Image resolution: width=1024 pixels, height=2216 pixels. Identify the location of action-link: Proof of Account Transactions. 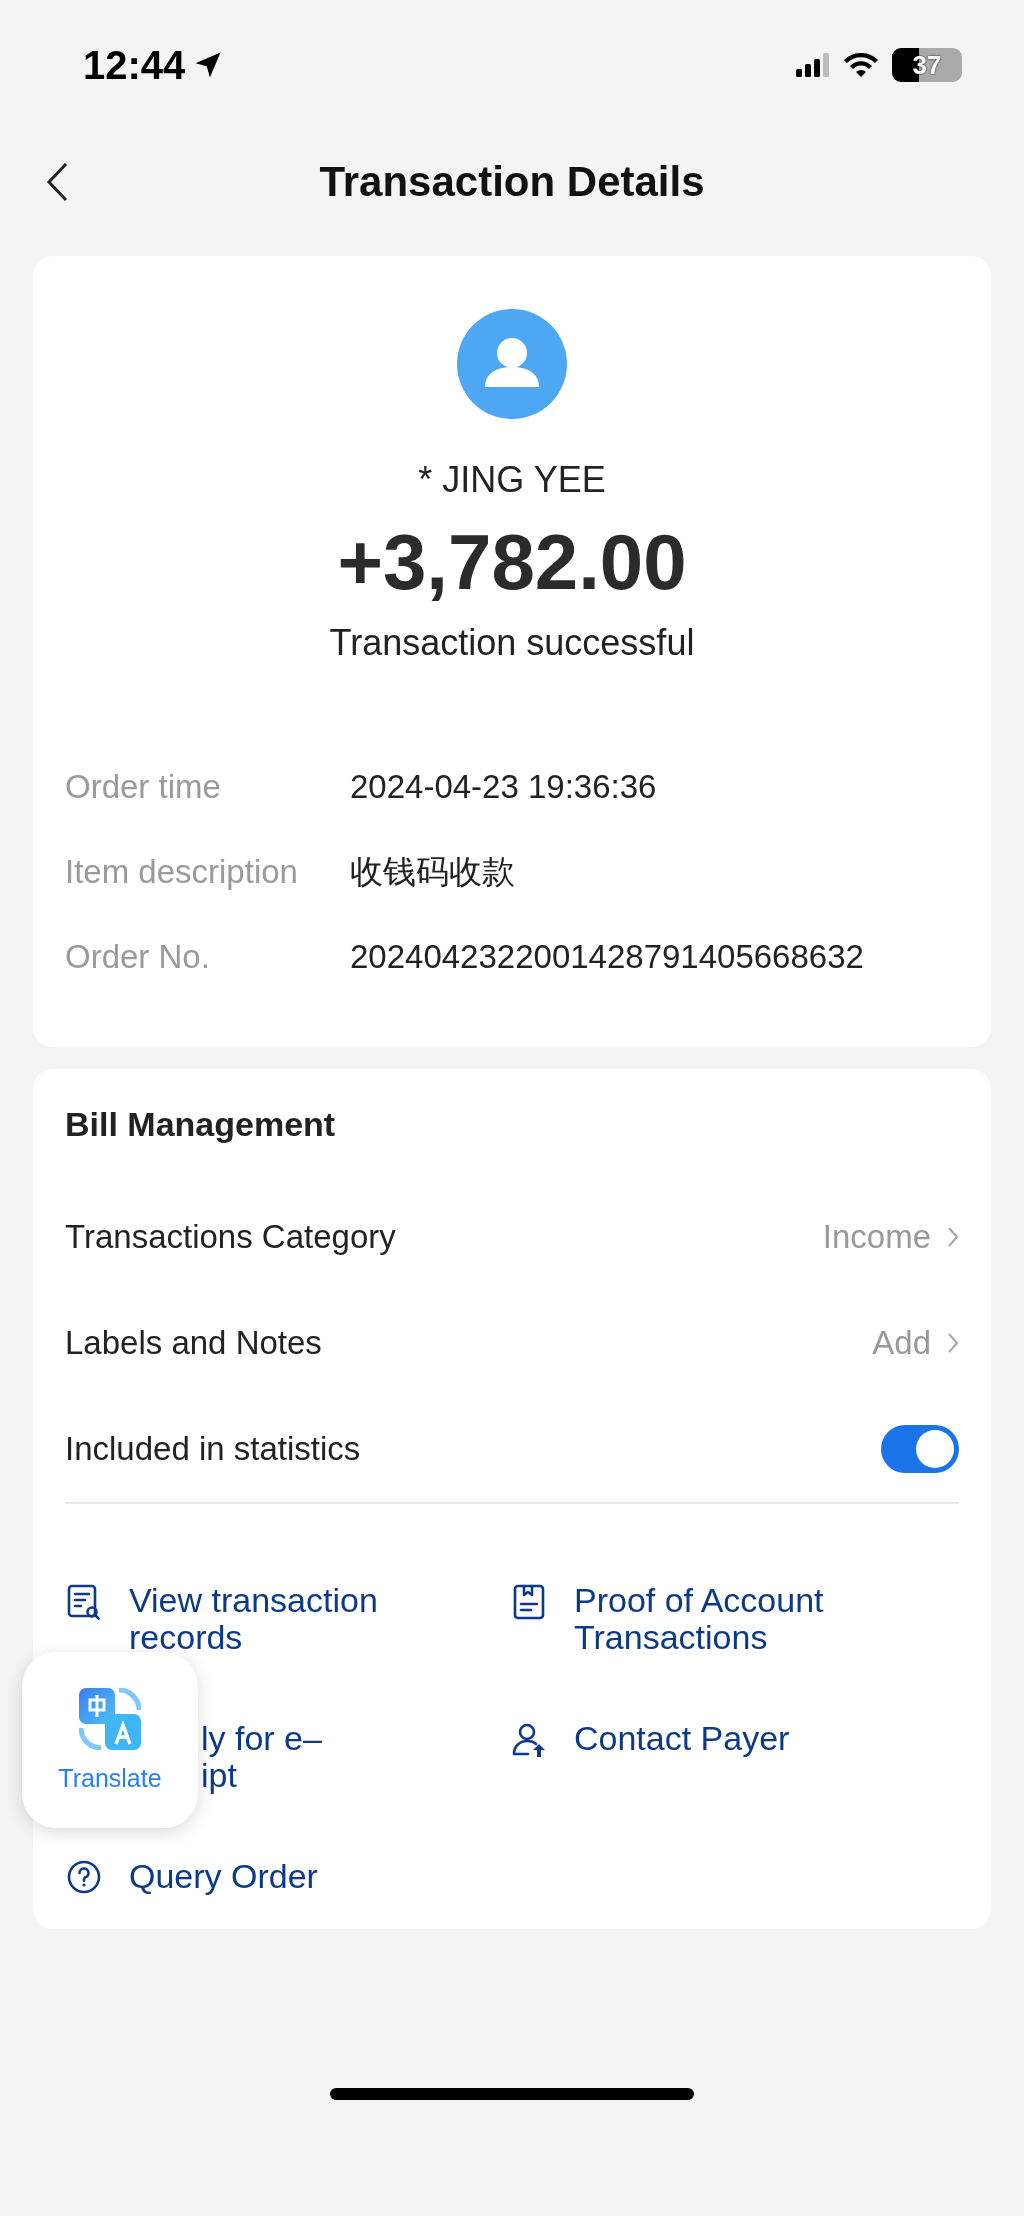
(699, 1619).